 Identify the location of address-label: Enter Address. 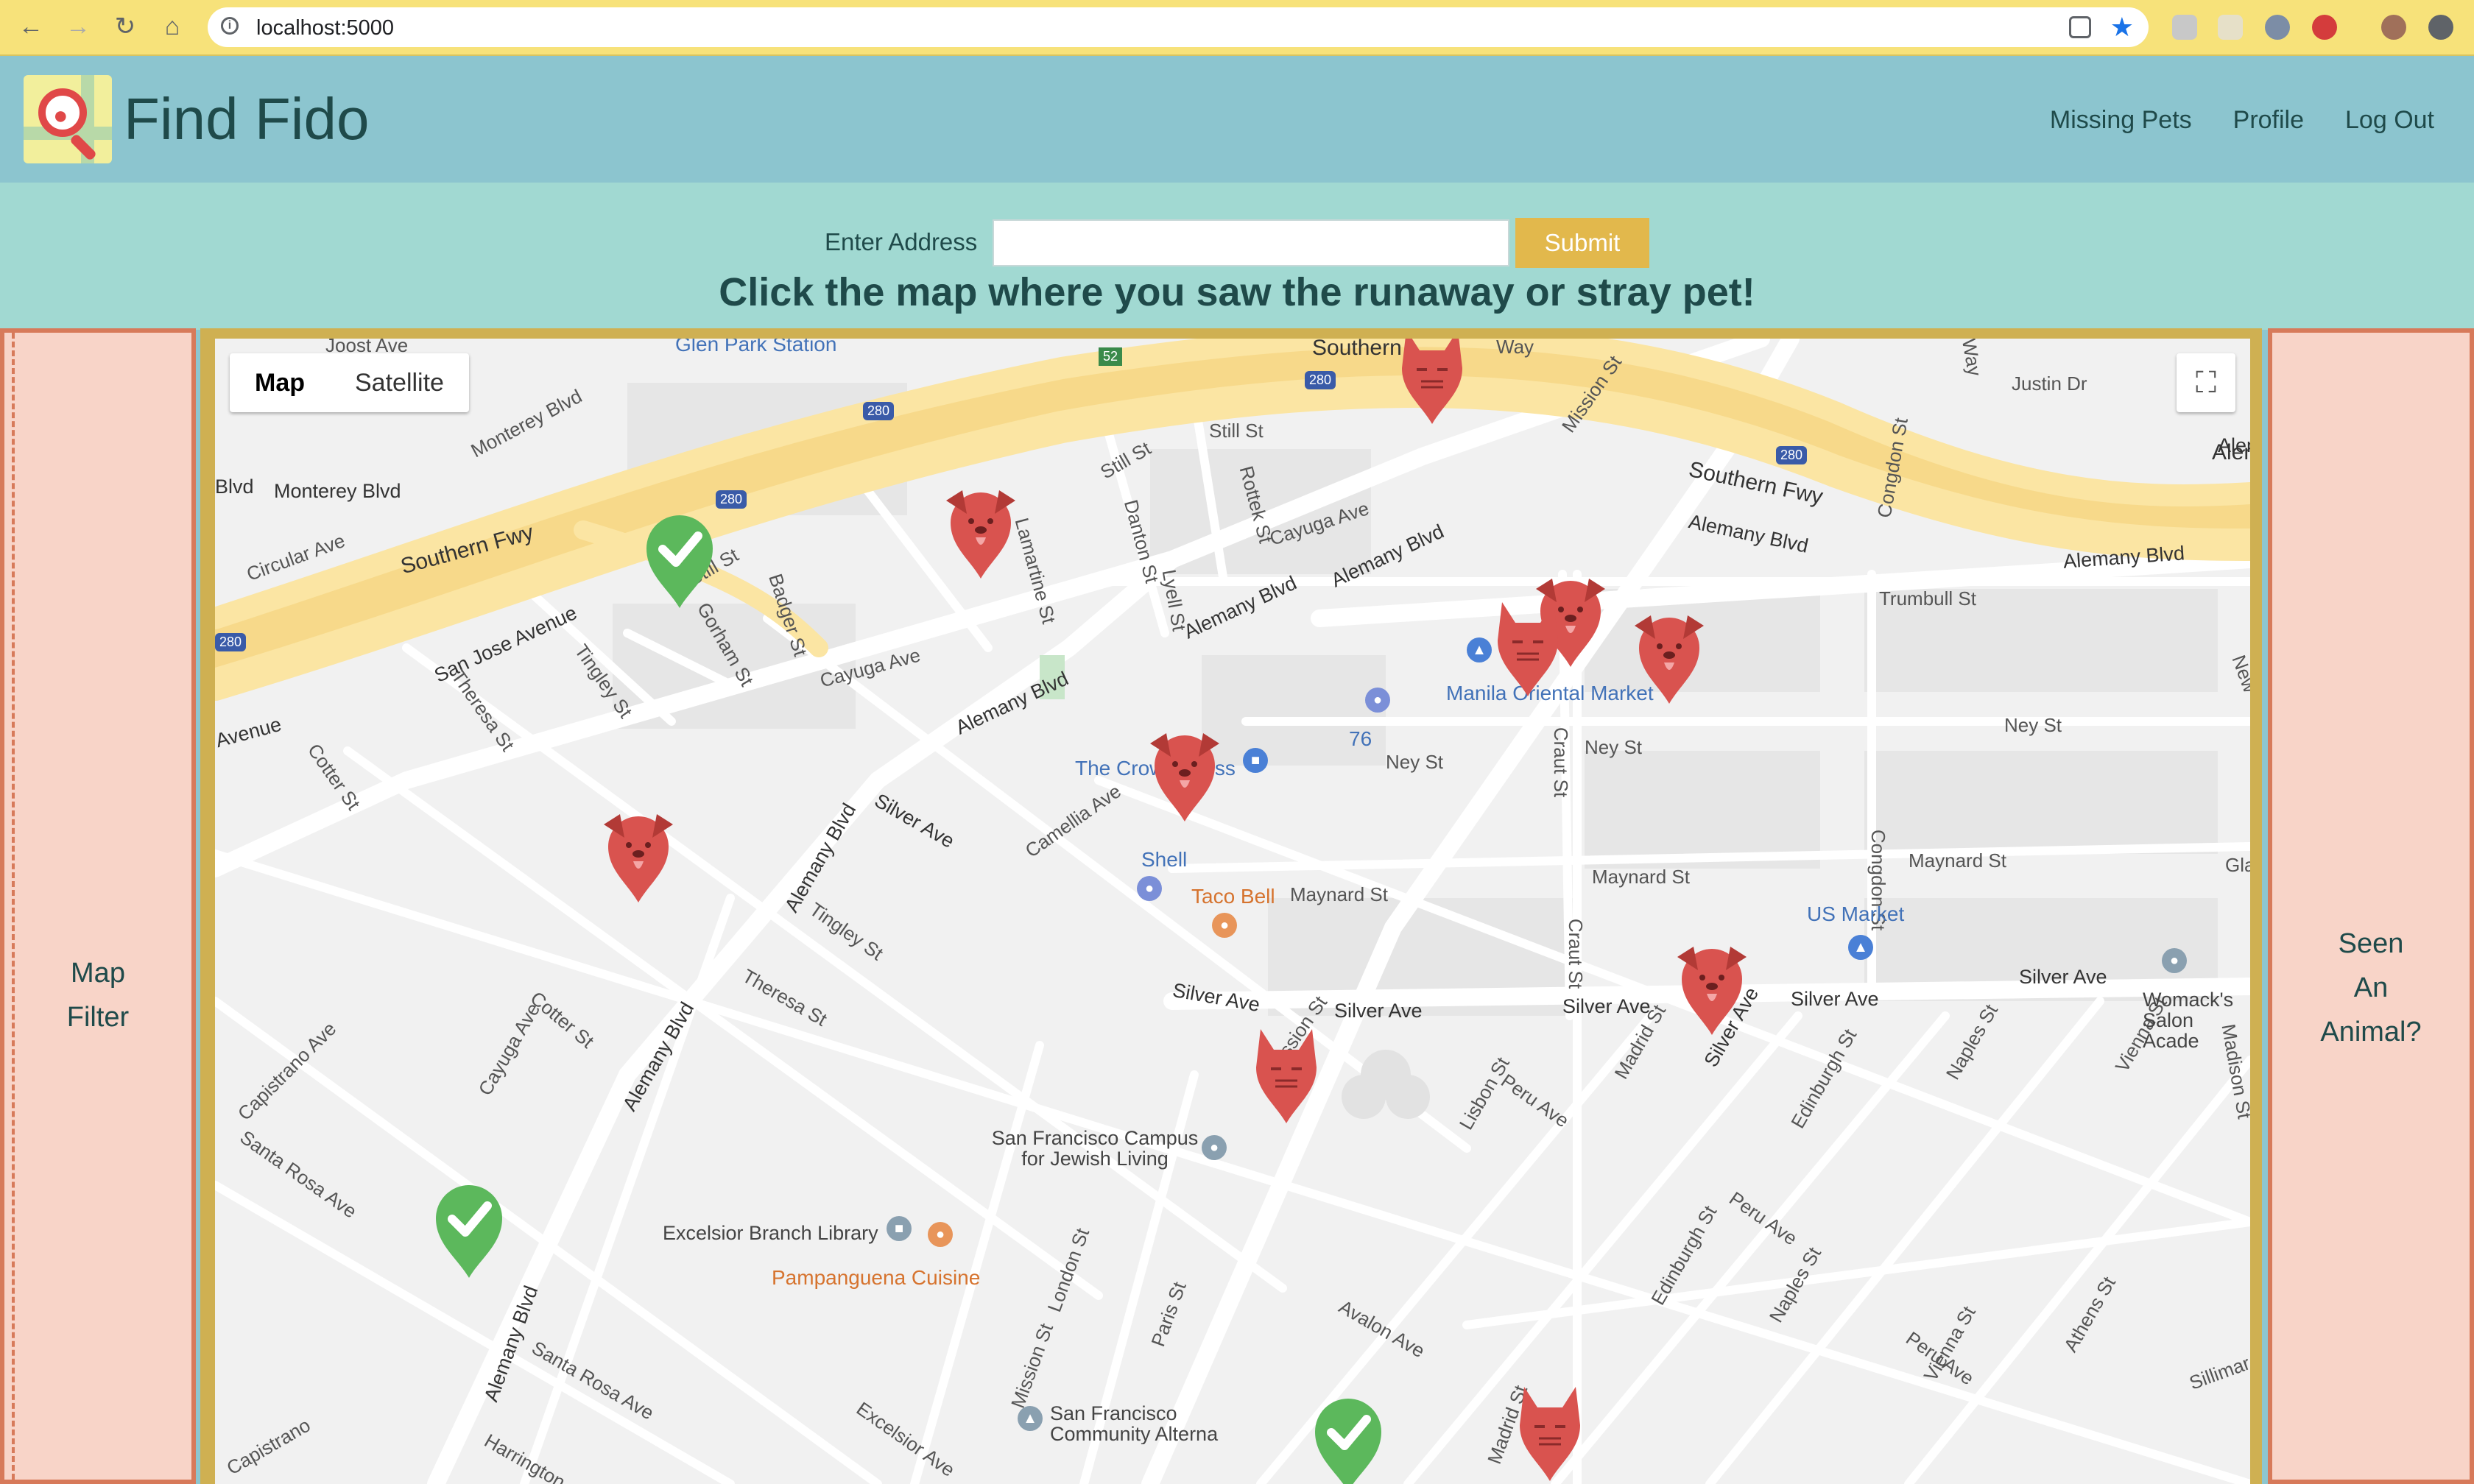
(902, 241).